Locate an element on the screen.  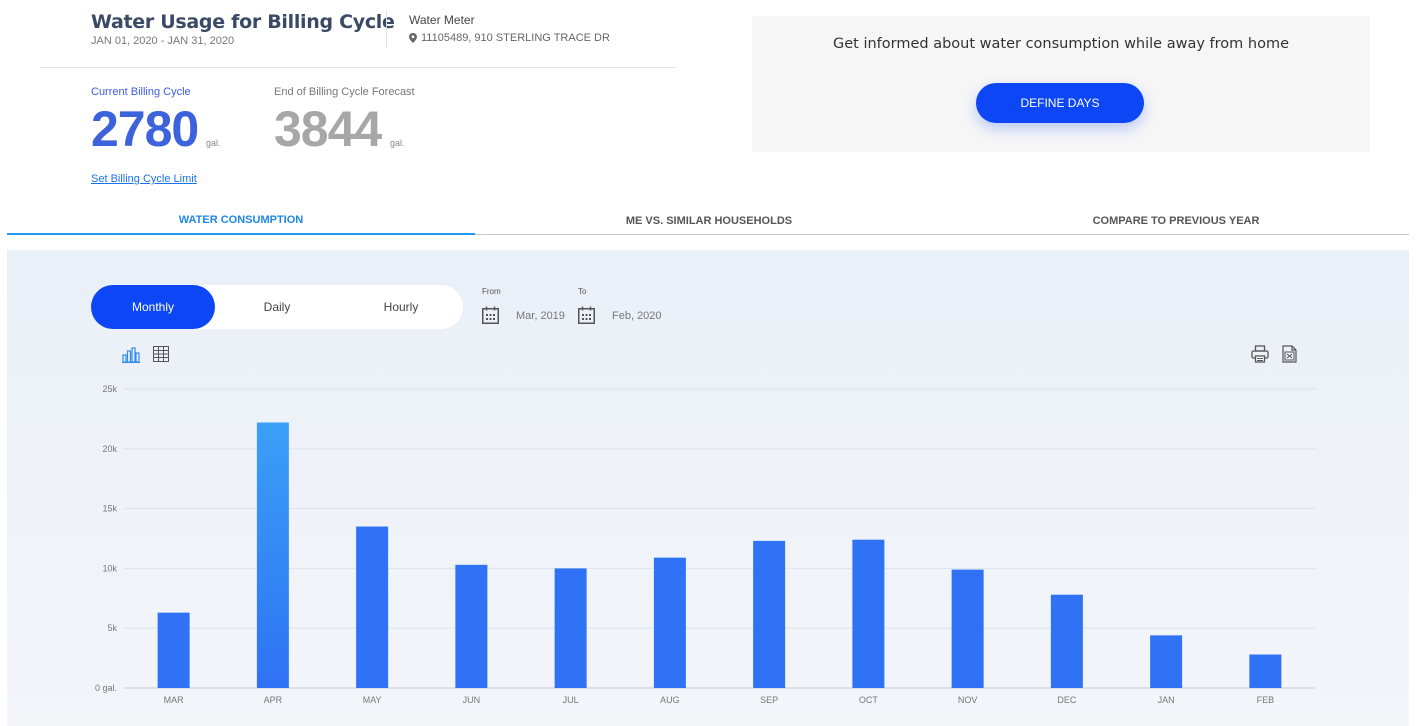
bar-feb is located at coordinates (1265, 671).